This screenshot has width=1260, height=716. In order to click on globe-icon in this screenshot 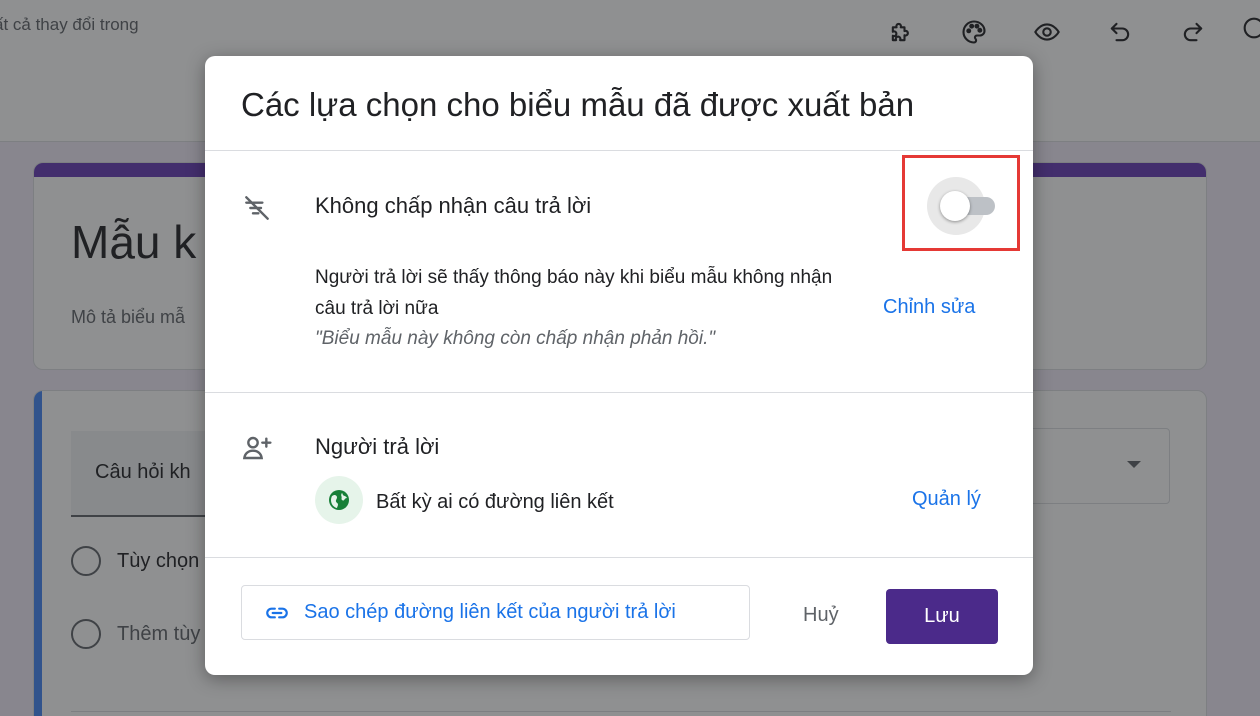, I will do `click(339, 500)`.